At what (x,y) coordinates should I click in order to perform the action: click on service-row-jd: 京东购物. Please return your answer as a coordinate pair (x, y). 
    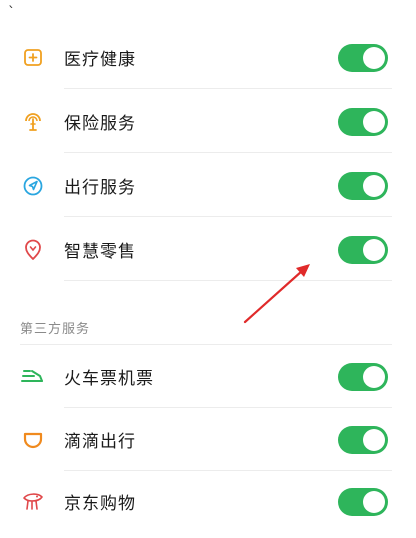
    Looking at the image, I should click on (208, 501).